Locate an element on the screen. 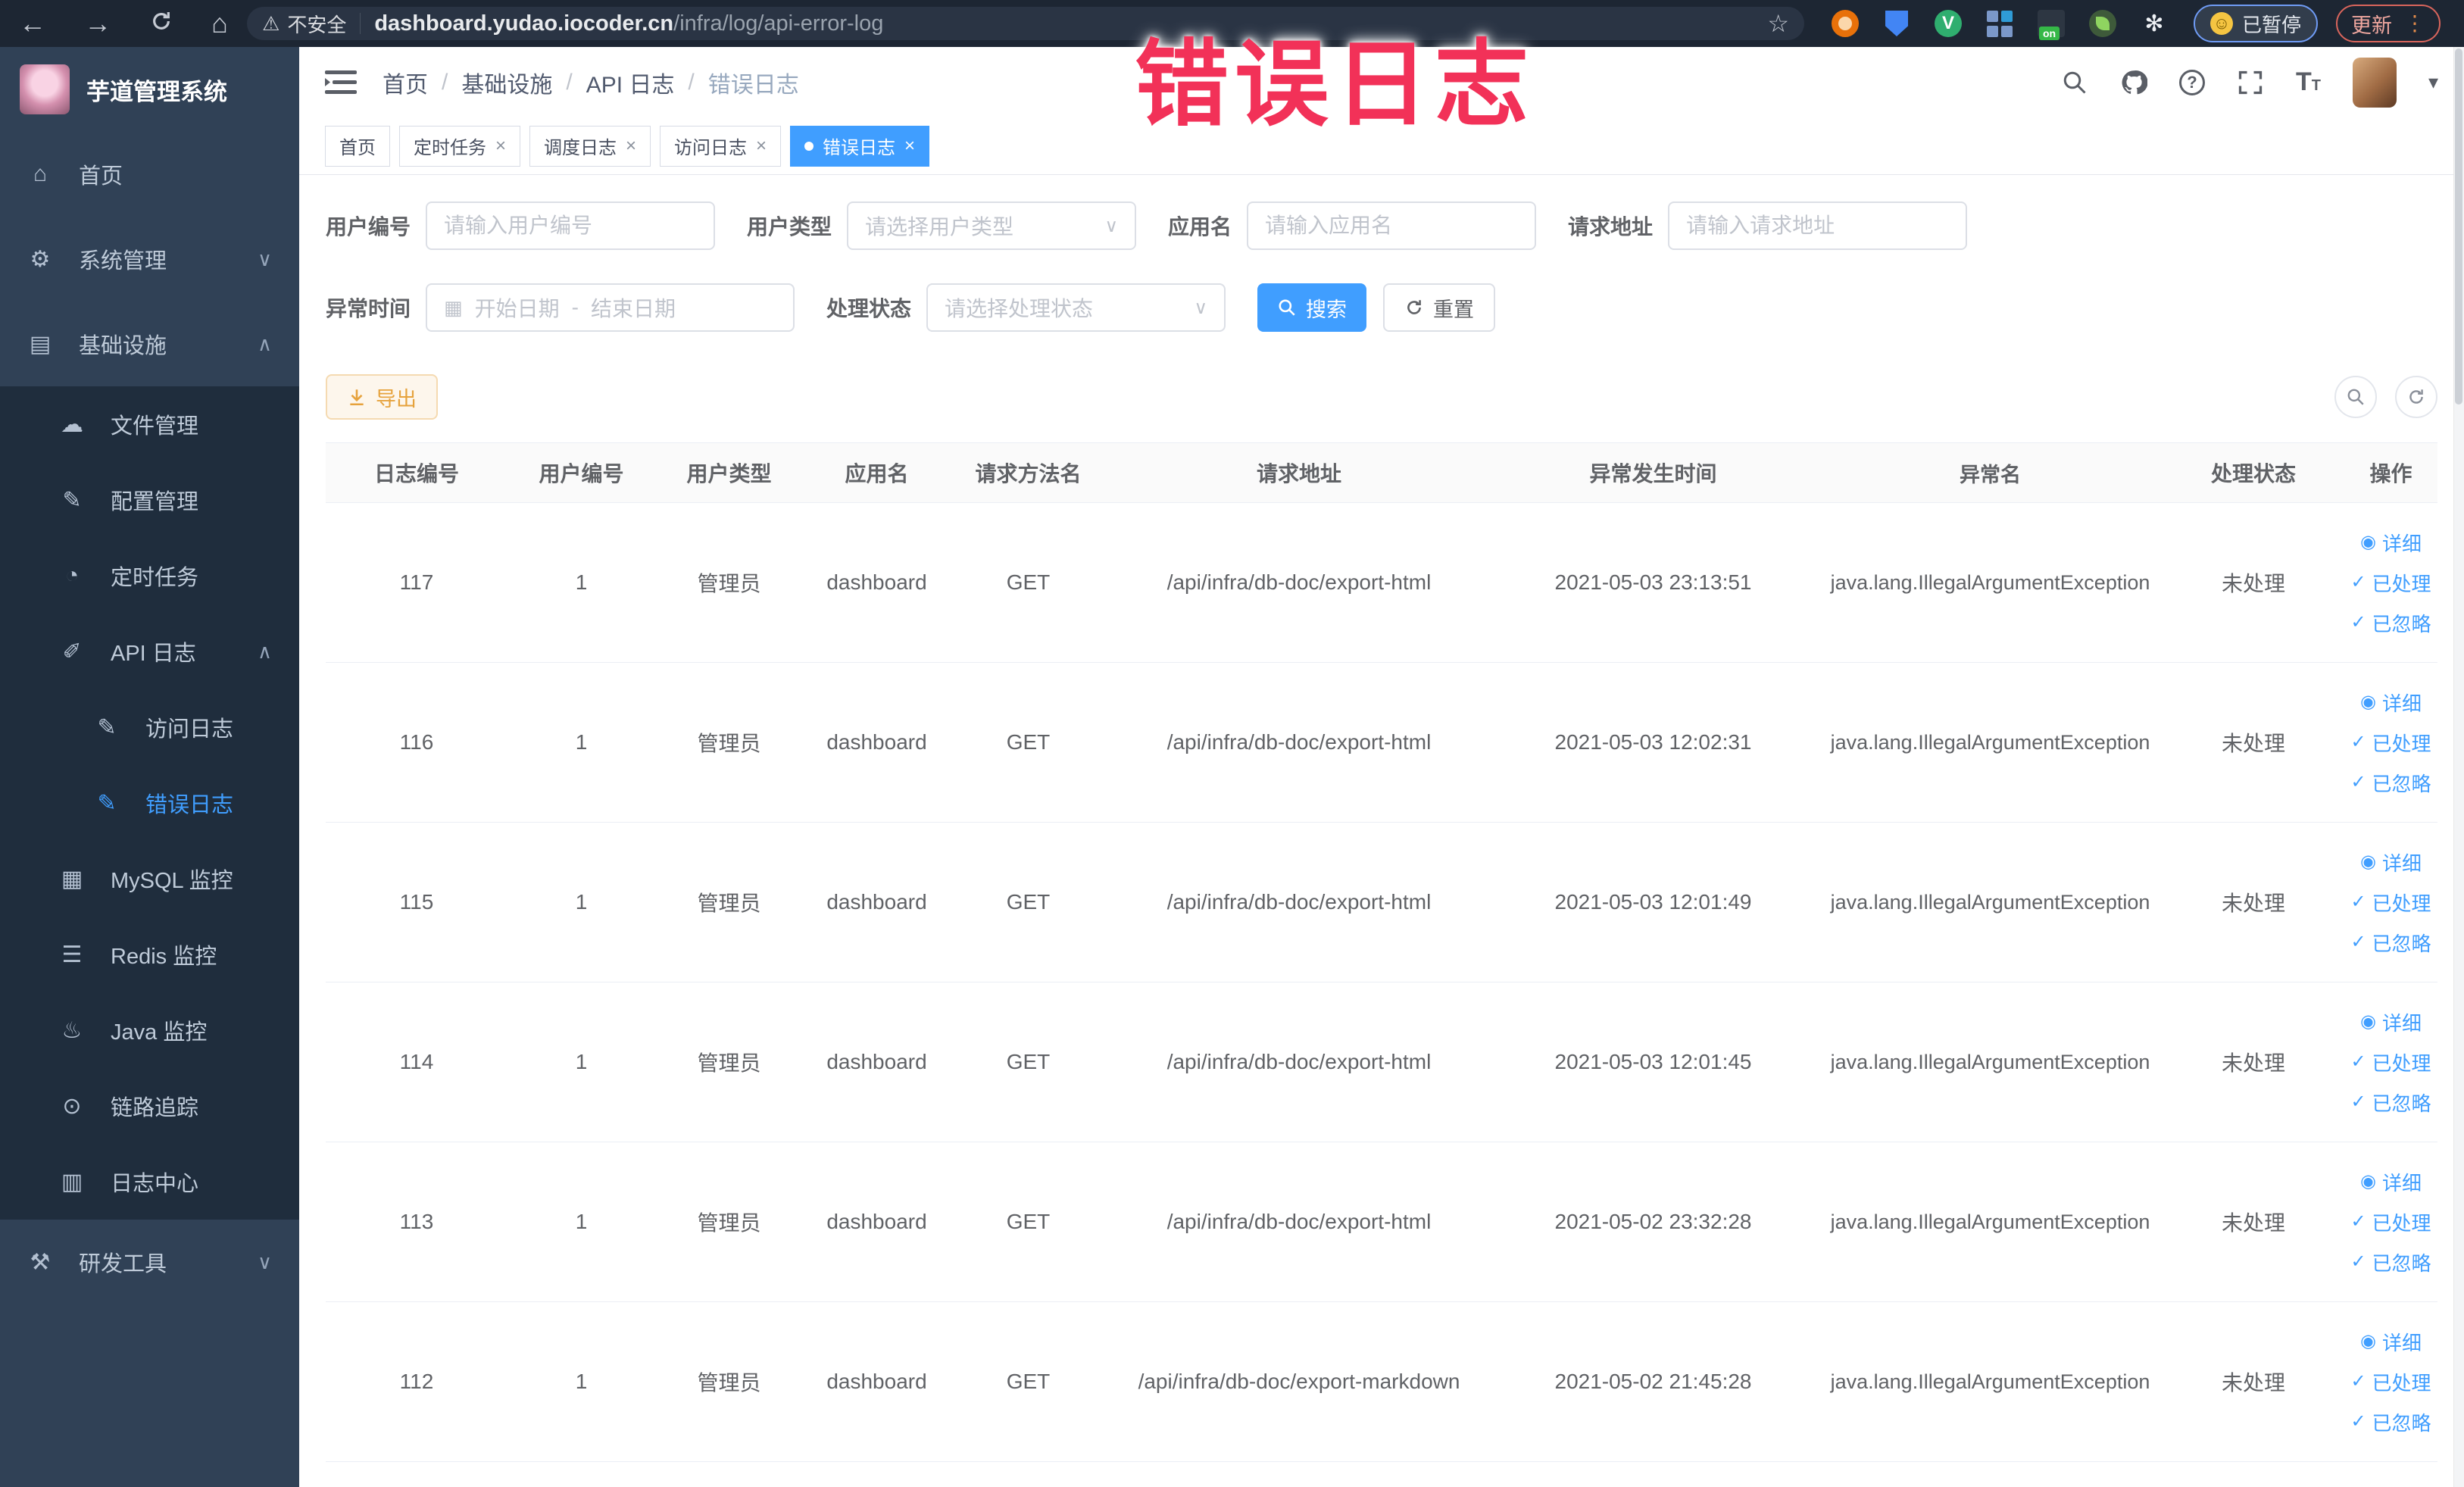 The height and width of the screenshot is (1487, 2464). refresh-icon is located at coordinates (1414, 307).